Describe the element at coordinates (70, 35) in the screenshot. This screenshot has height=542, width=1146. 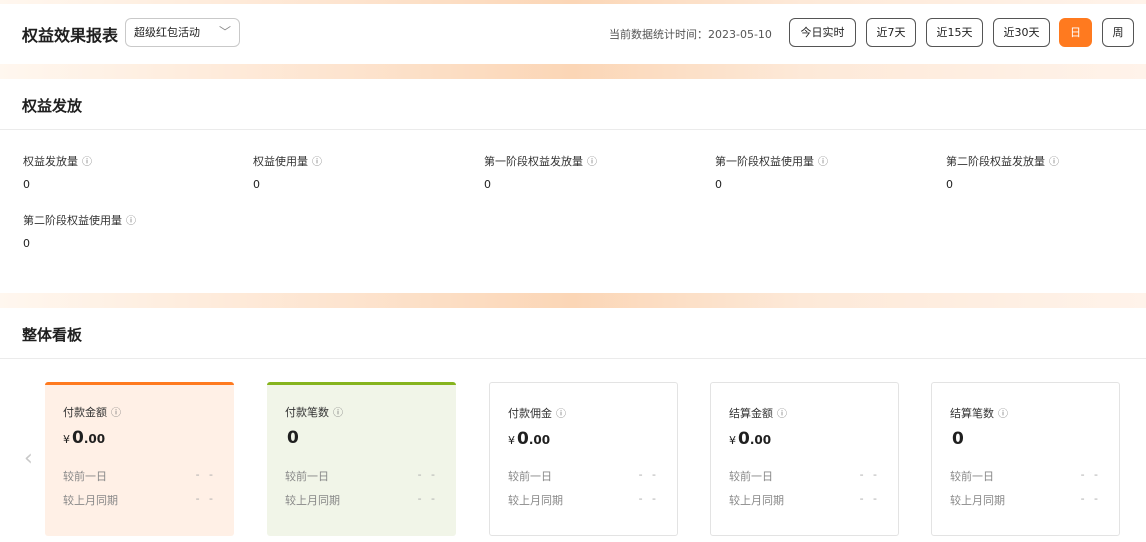
I see `page-title: 权益效果报表` at that location.